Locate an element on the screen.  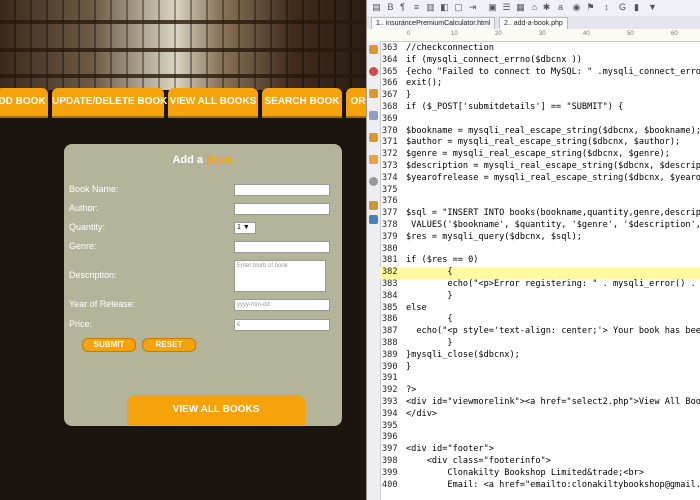
line-number: 396 is located at coordinates (390, 437).